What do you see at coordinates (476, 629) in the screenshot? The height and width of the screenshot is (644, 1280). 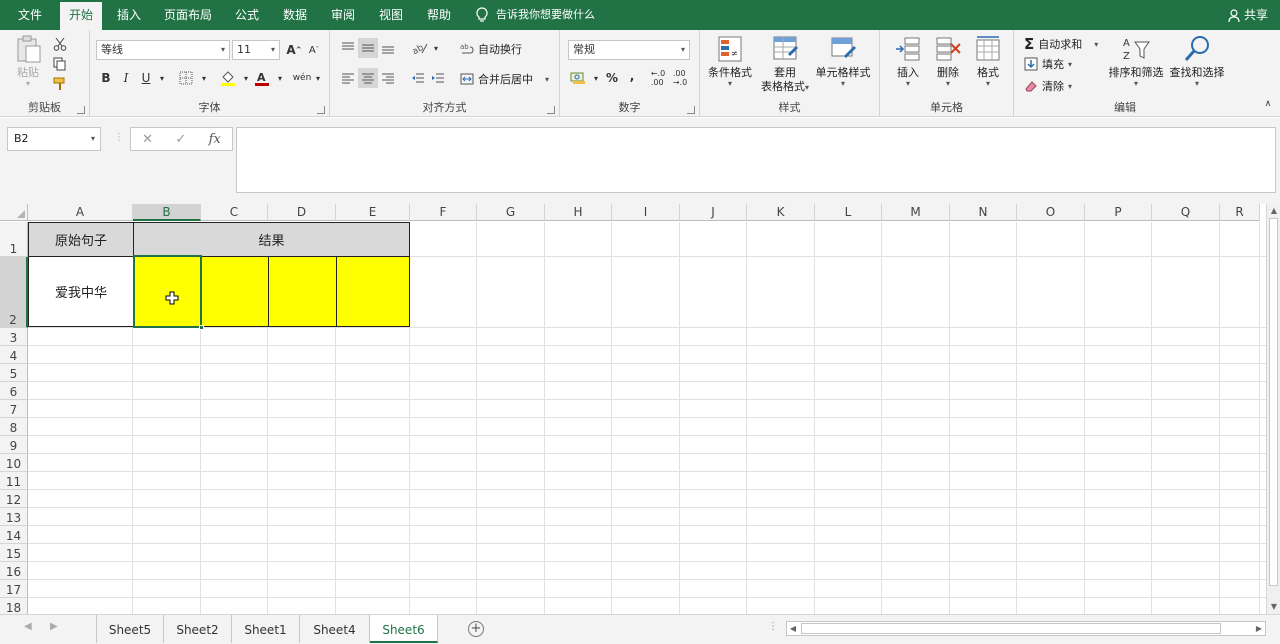 I see `add-sheet-icon: +` at bounding box center [476, 629].